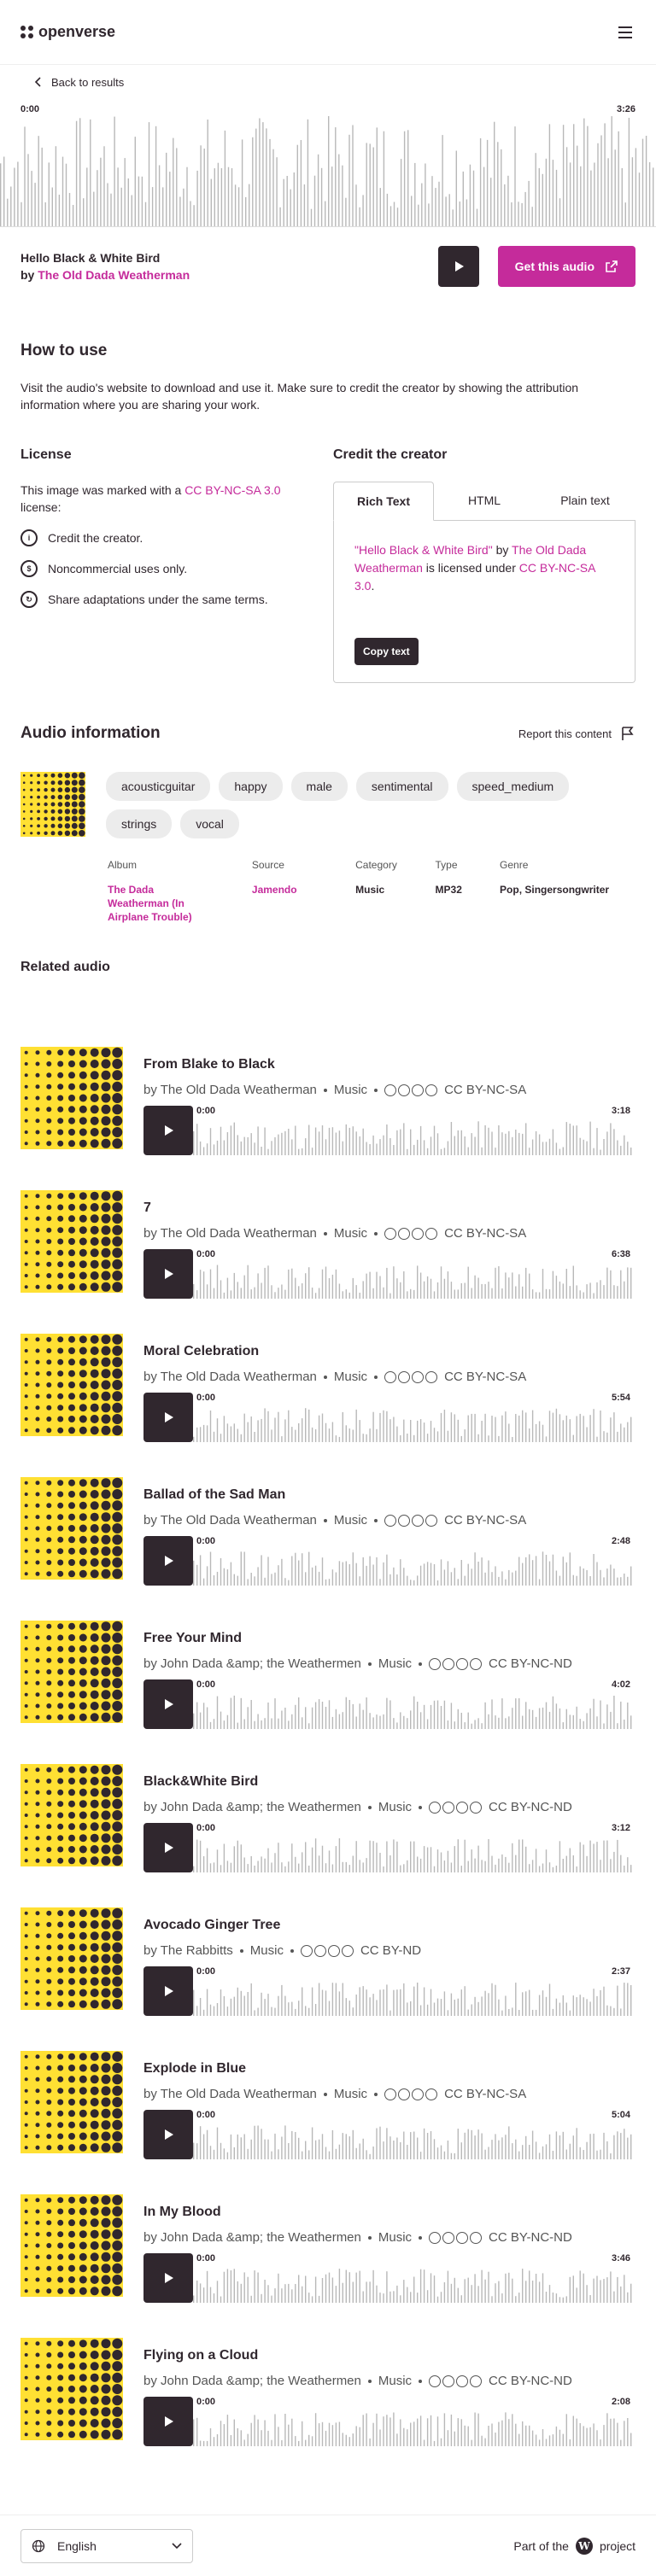  I want to click on related-waveform: 0:00 4:02, so click(413, 1704).